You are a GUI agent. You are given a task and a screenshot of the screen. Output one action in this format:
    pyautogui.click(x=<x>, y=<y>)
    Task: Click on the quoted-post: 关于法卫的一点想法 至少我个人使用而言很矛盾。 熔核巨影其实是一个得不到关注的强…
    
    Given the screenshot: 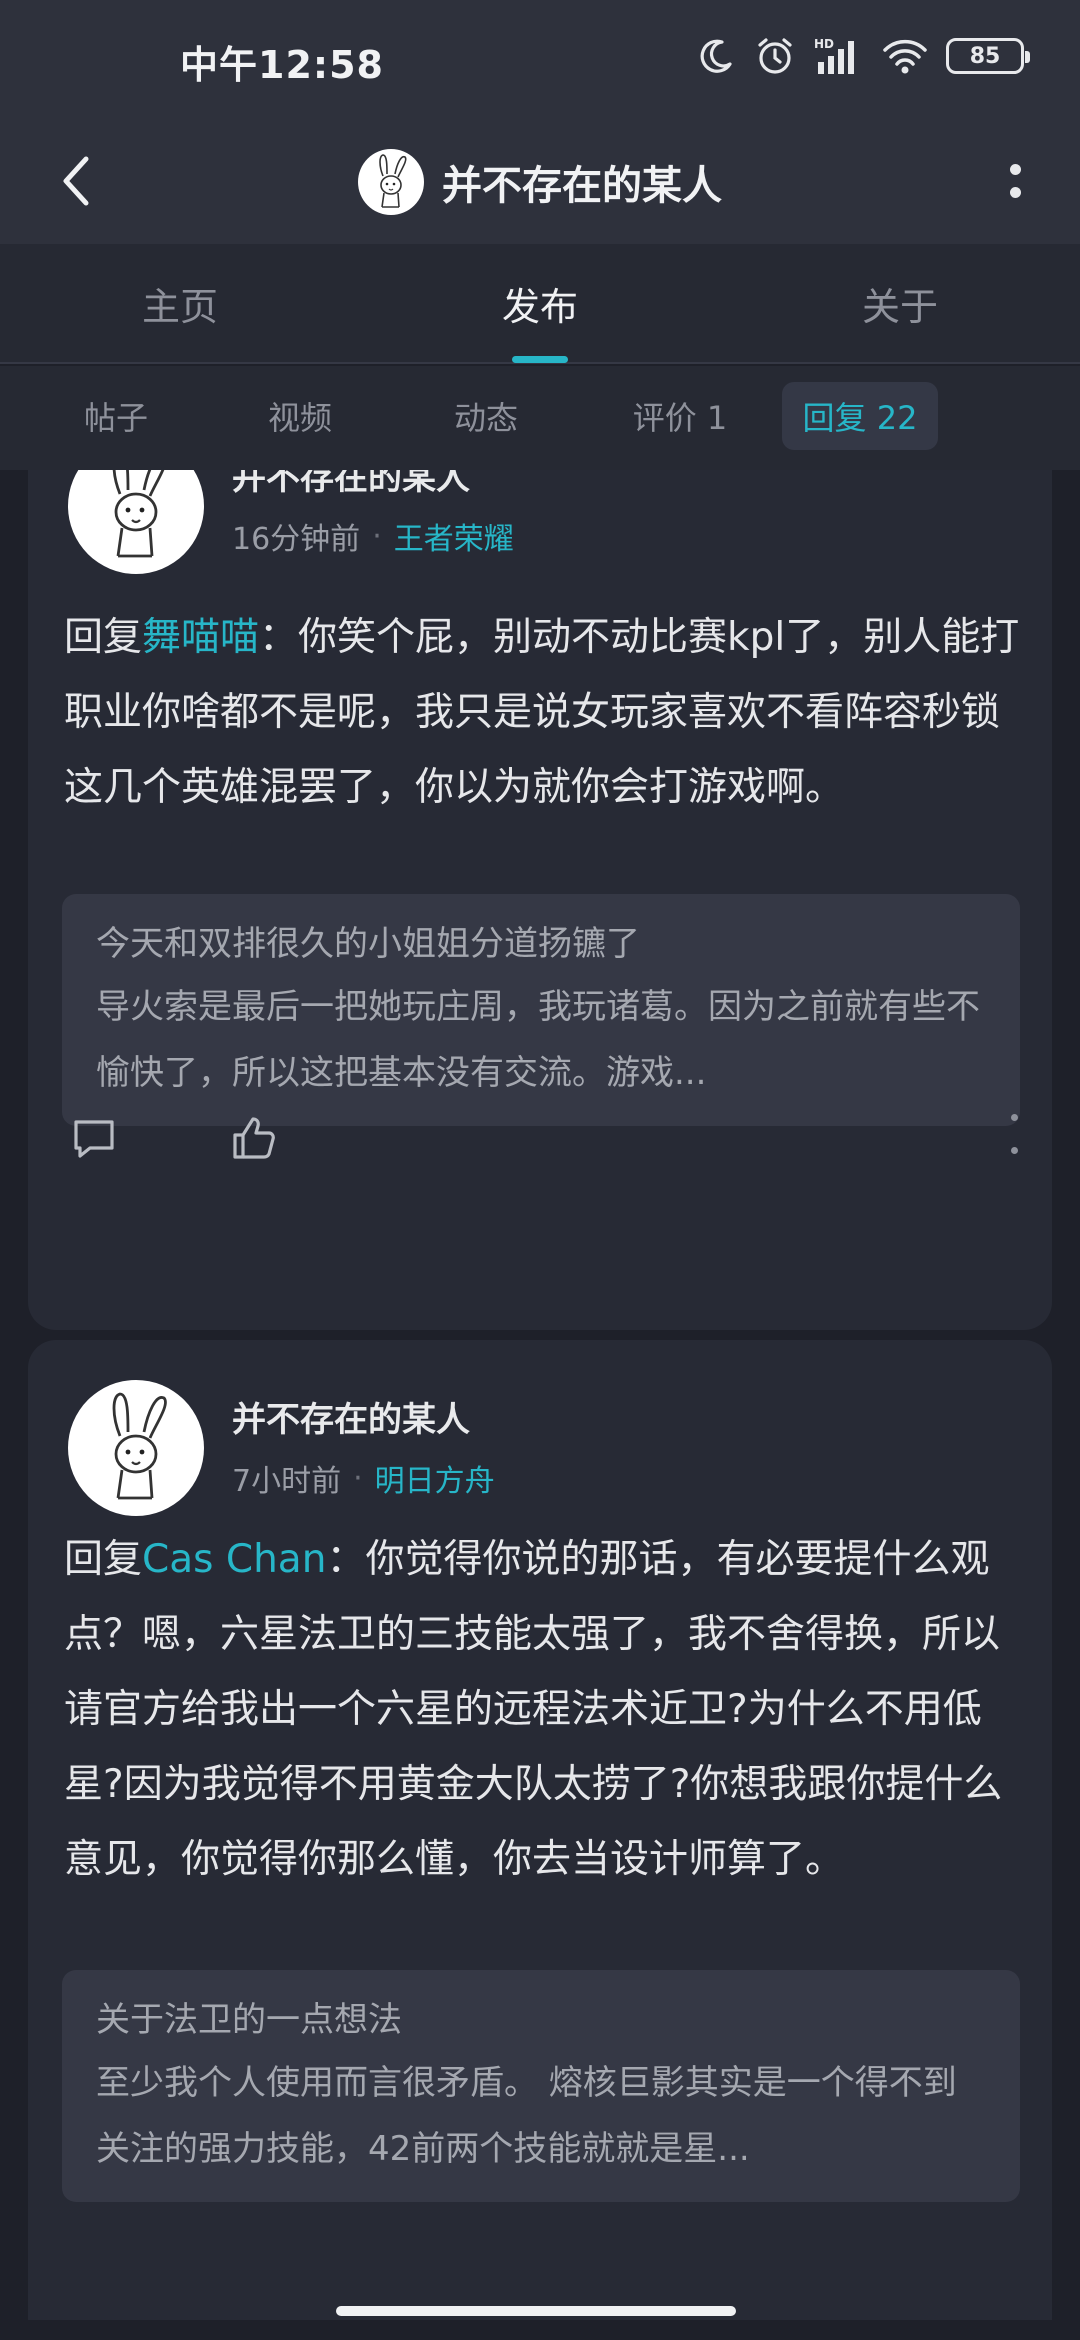 What is the action you would take?
    pyautogui.click(x=541, y=2086)
    